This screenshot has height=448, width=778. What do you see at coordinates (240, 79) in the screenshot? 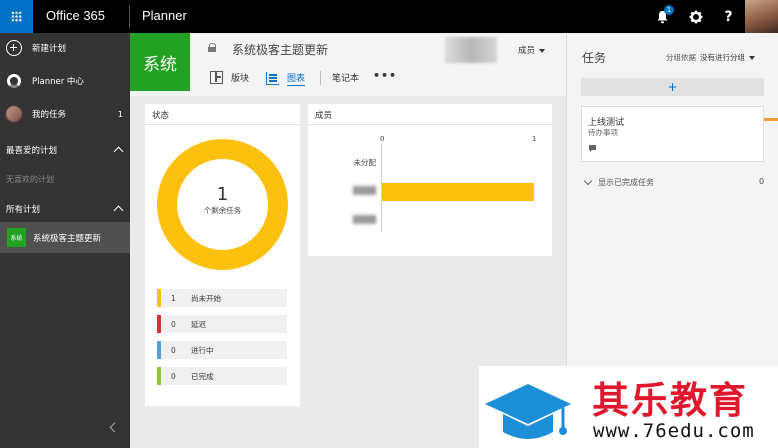
I see `tab-board-label: 版块` at bounding box center [240, 79].